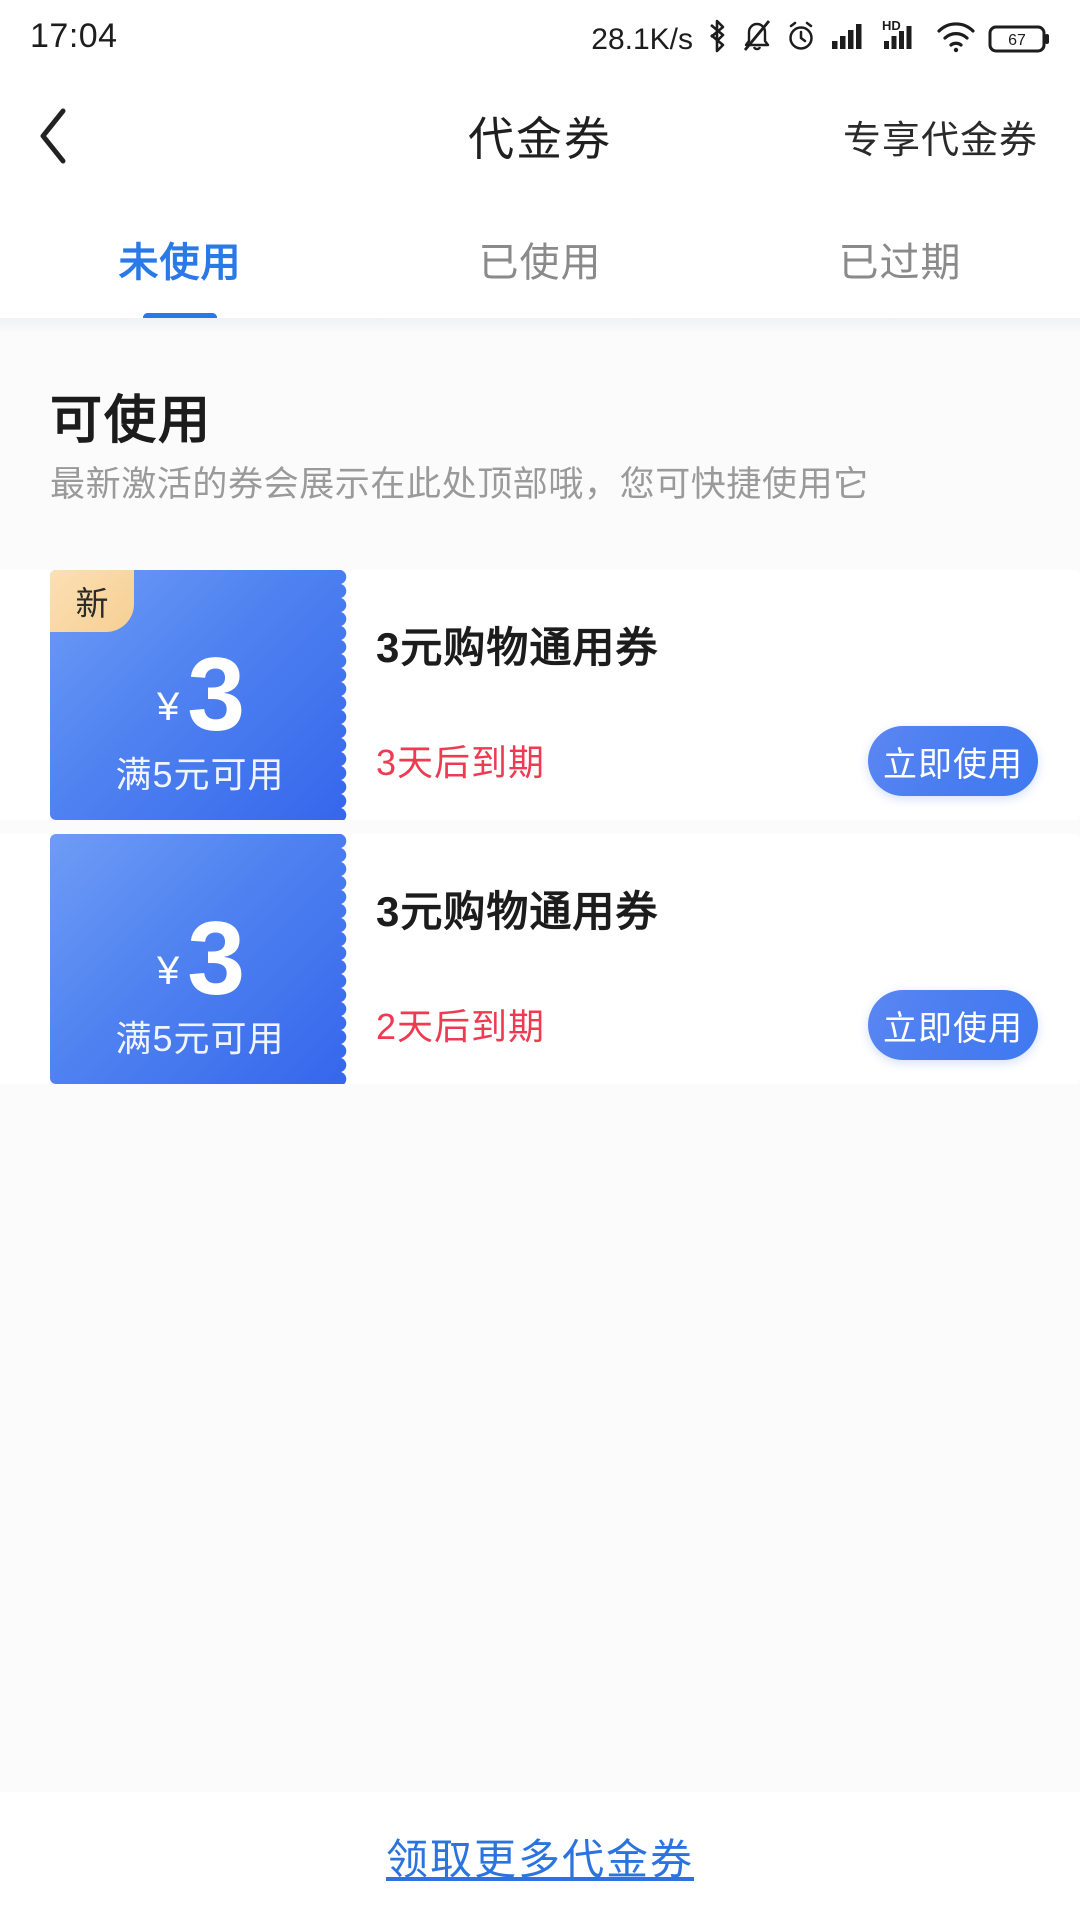 The width and height of the screenshot is (1080, 1920). Describe the element at coordinates (715, 695) in the screenshot. I see `coupon-details: 3元购物通用券 3天后到期 立即使用` at that location.